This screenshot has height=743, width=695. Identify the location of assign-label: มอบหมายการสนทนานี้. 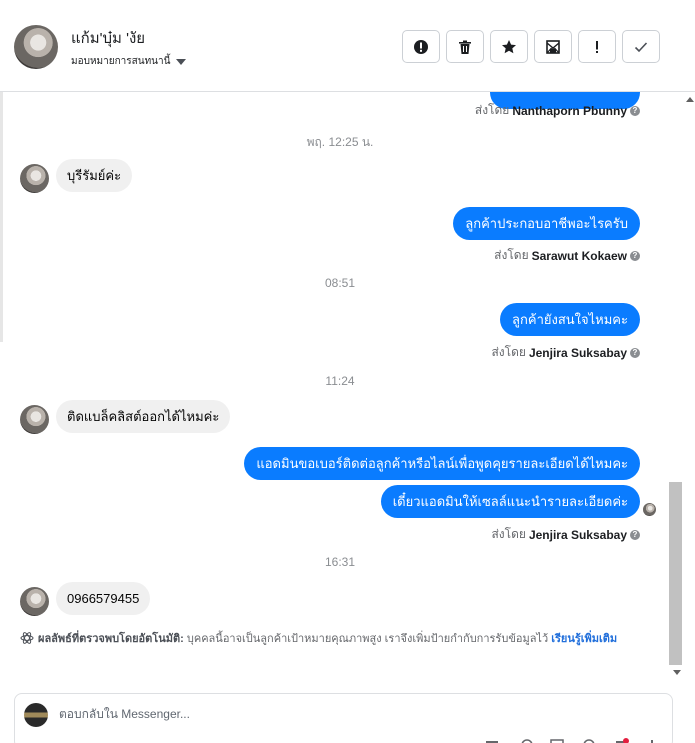
(121, 61).